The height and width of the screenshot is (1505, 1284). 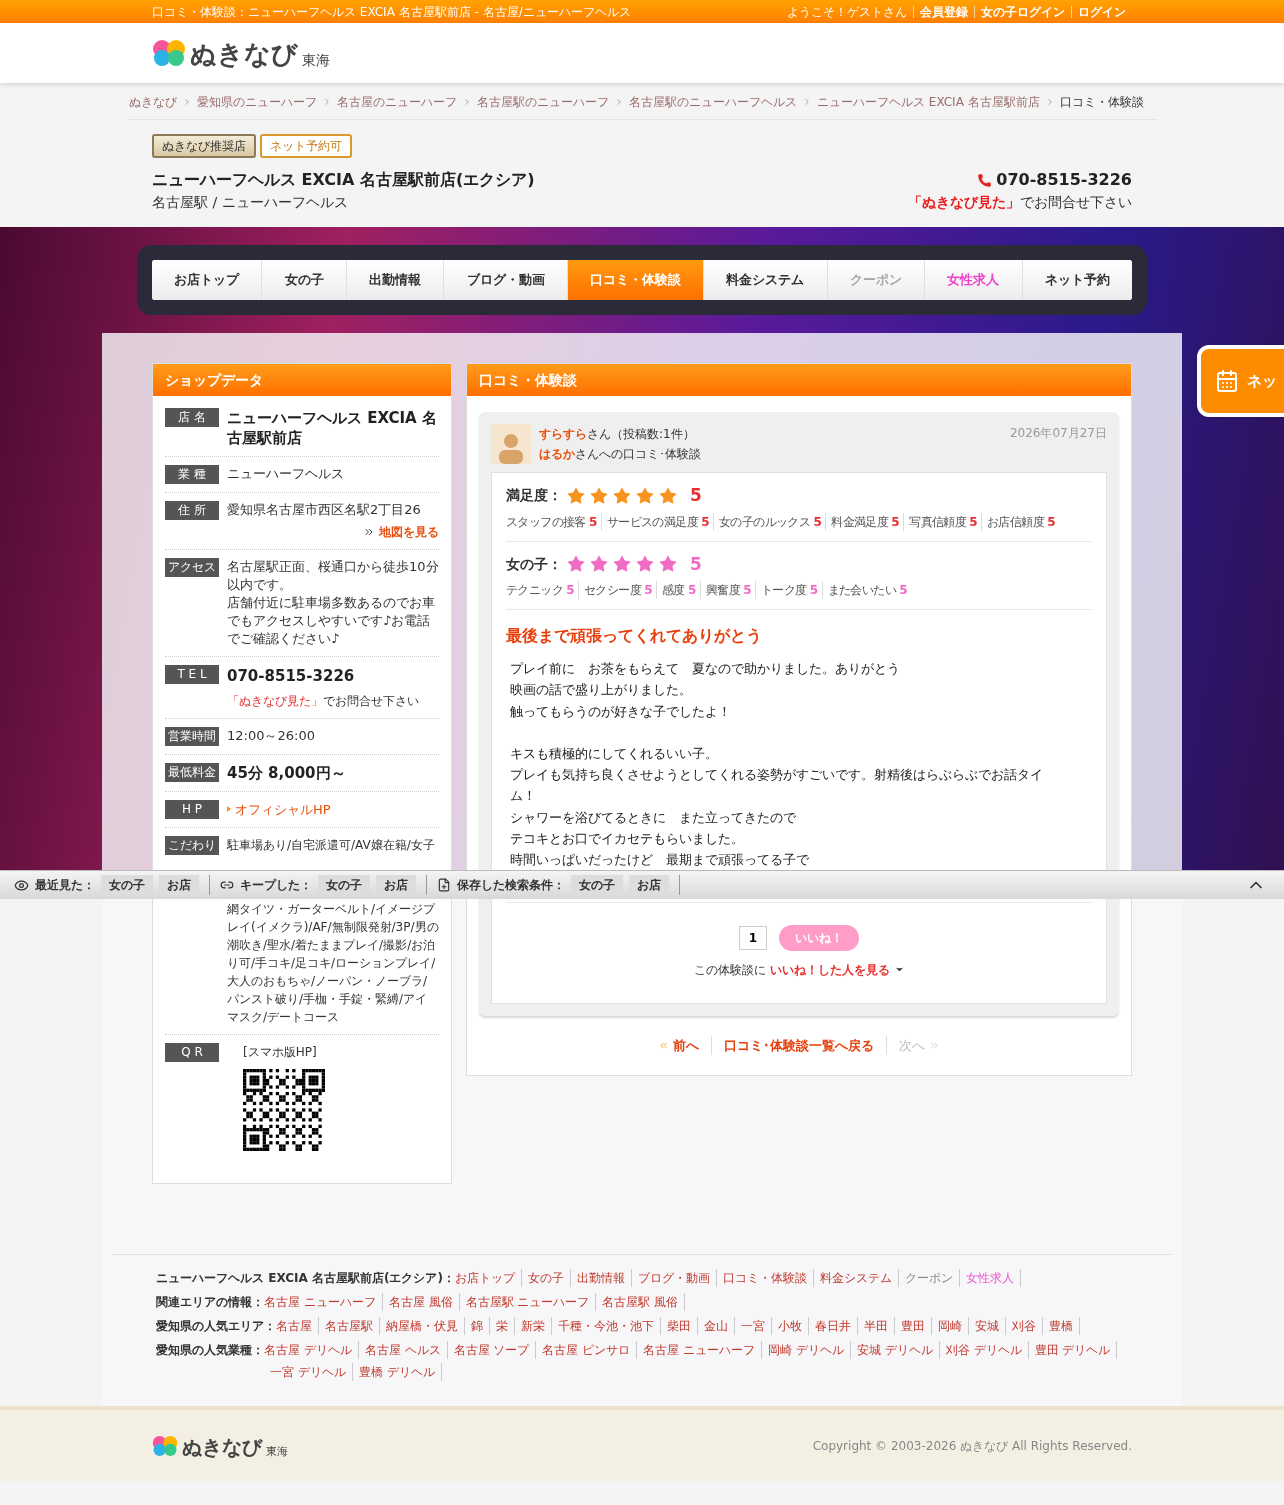 What do you see at coordinates (601, 1278) in the screenshot?
I see `footer-link: 出勤情報` at bounding box center [601, 1278].